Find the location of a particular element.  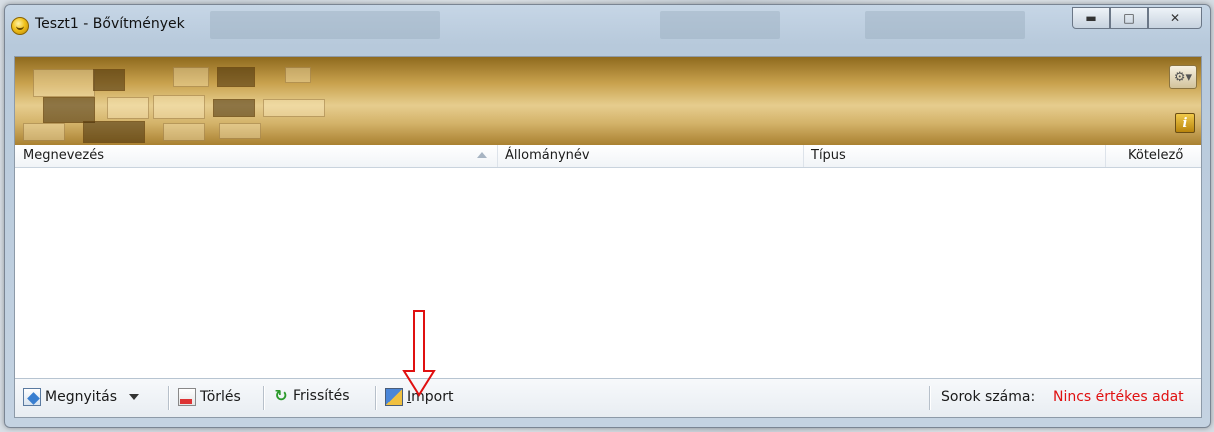

row-count-label: Sorok száma: is located at coordinates (988, 397).